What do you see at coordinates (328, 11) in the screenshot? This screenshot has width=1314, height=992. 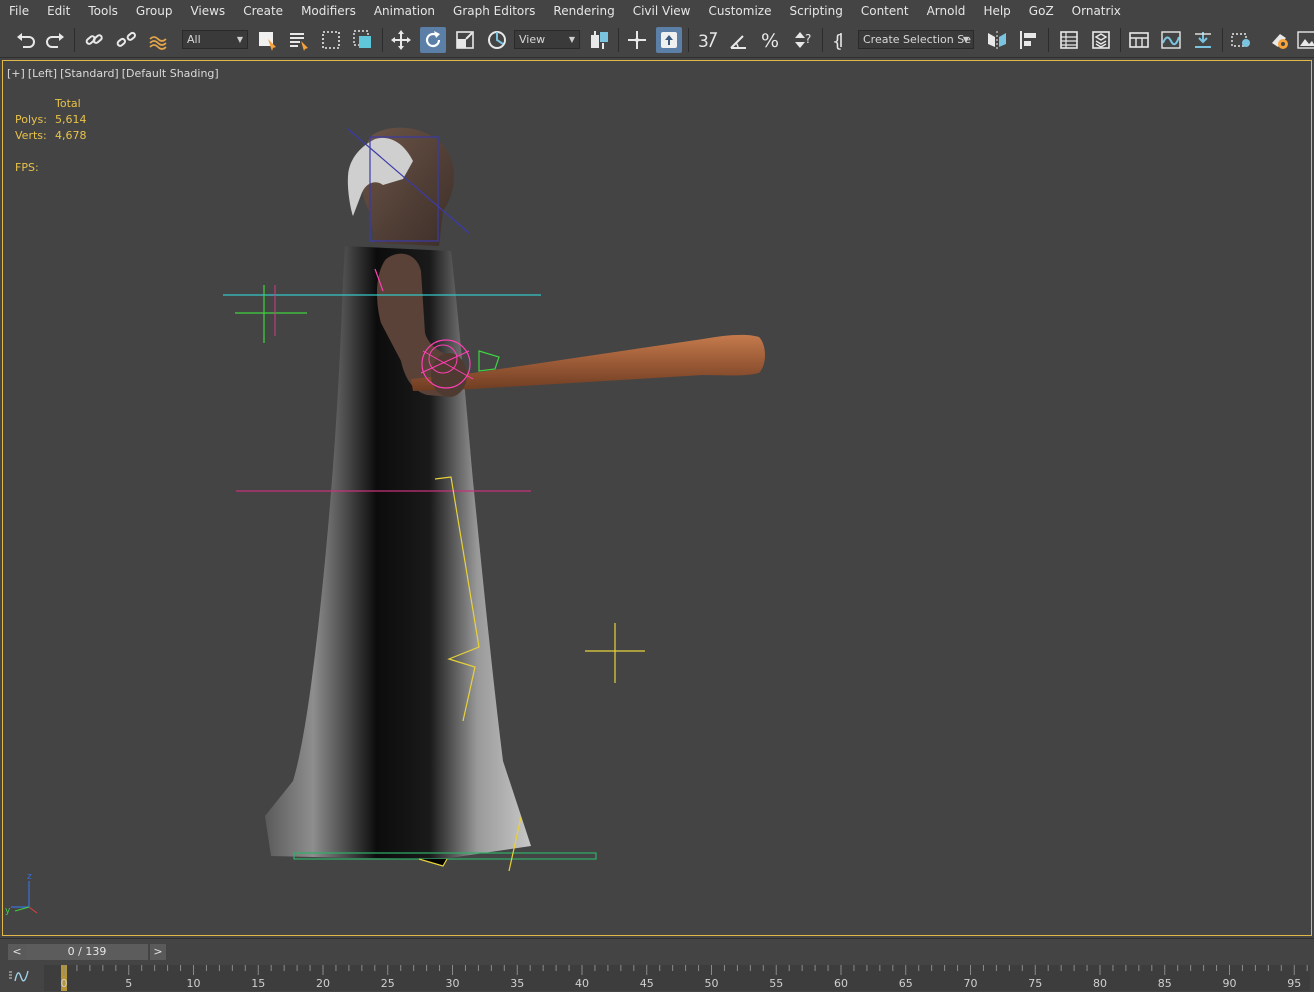 I see `menu-modifiers: Modifiers` at bounding box center [328, 11].